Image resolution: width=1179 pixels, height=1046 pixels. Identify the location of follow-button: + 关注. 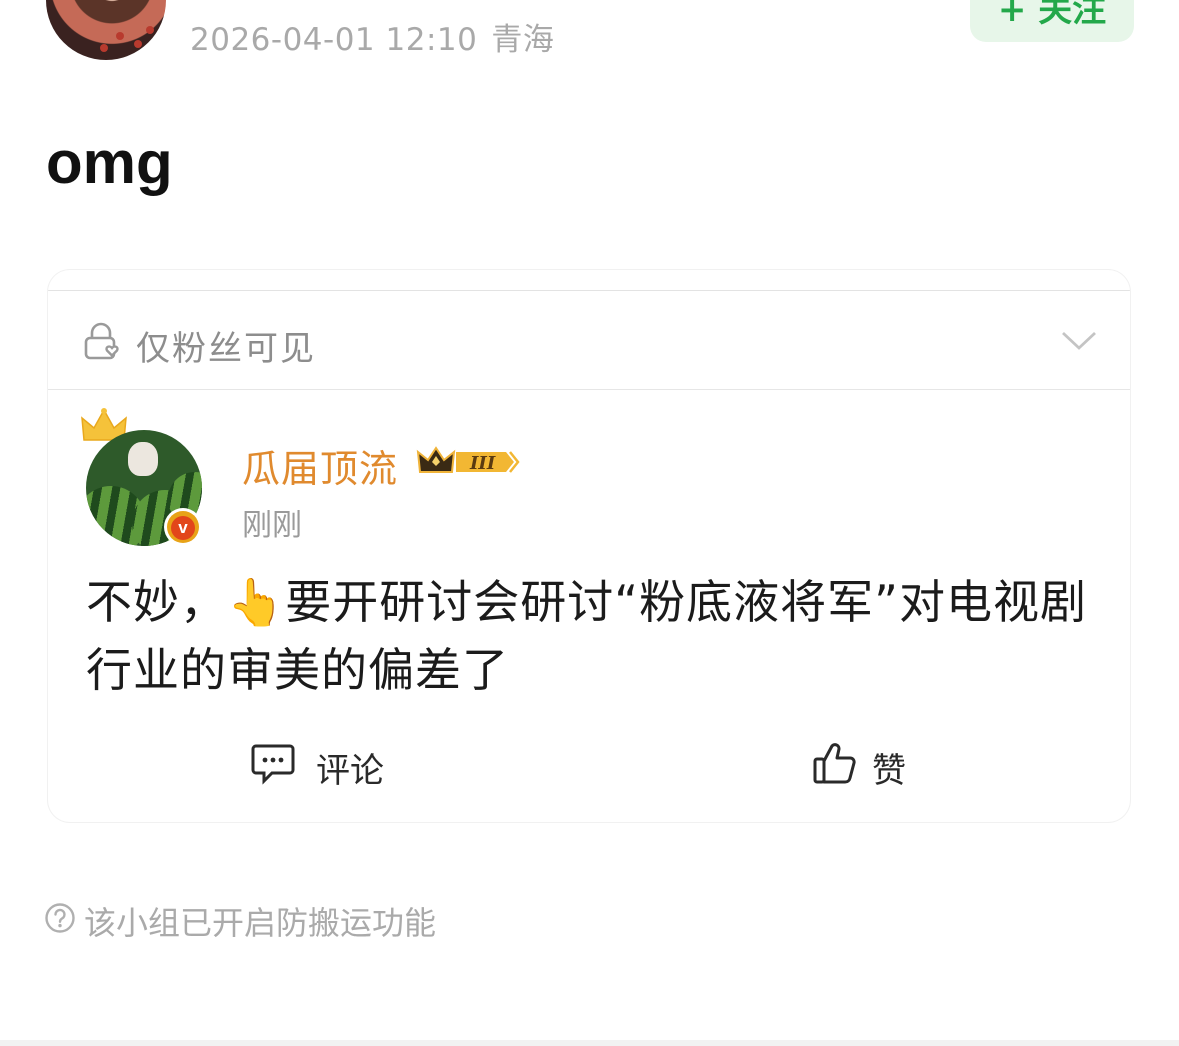
(1052, 21).